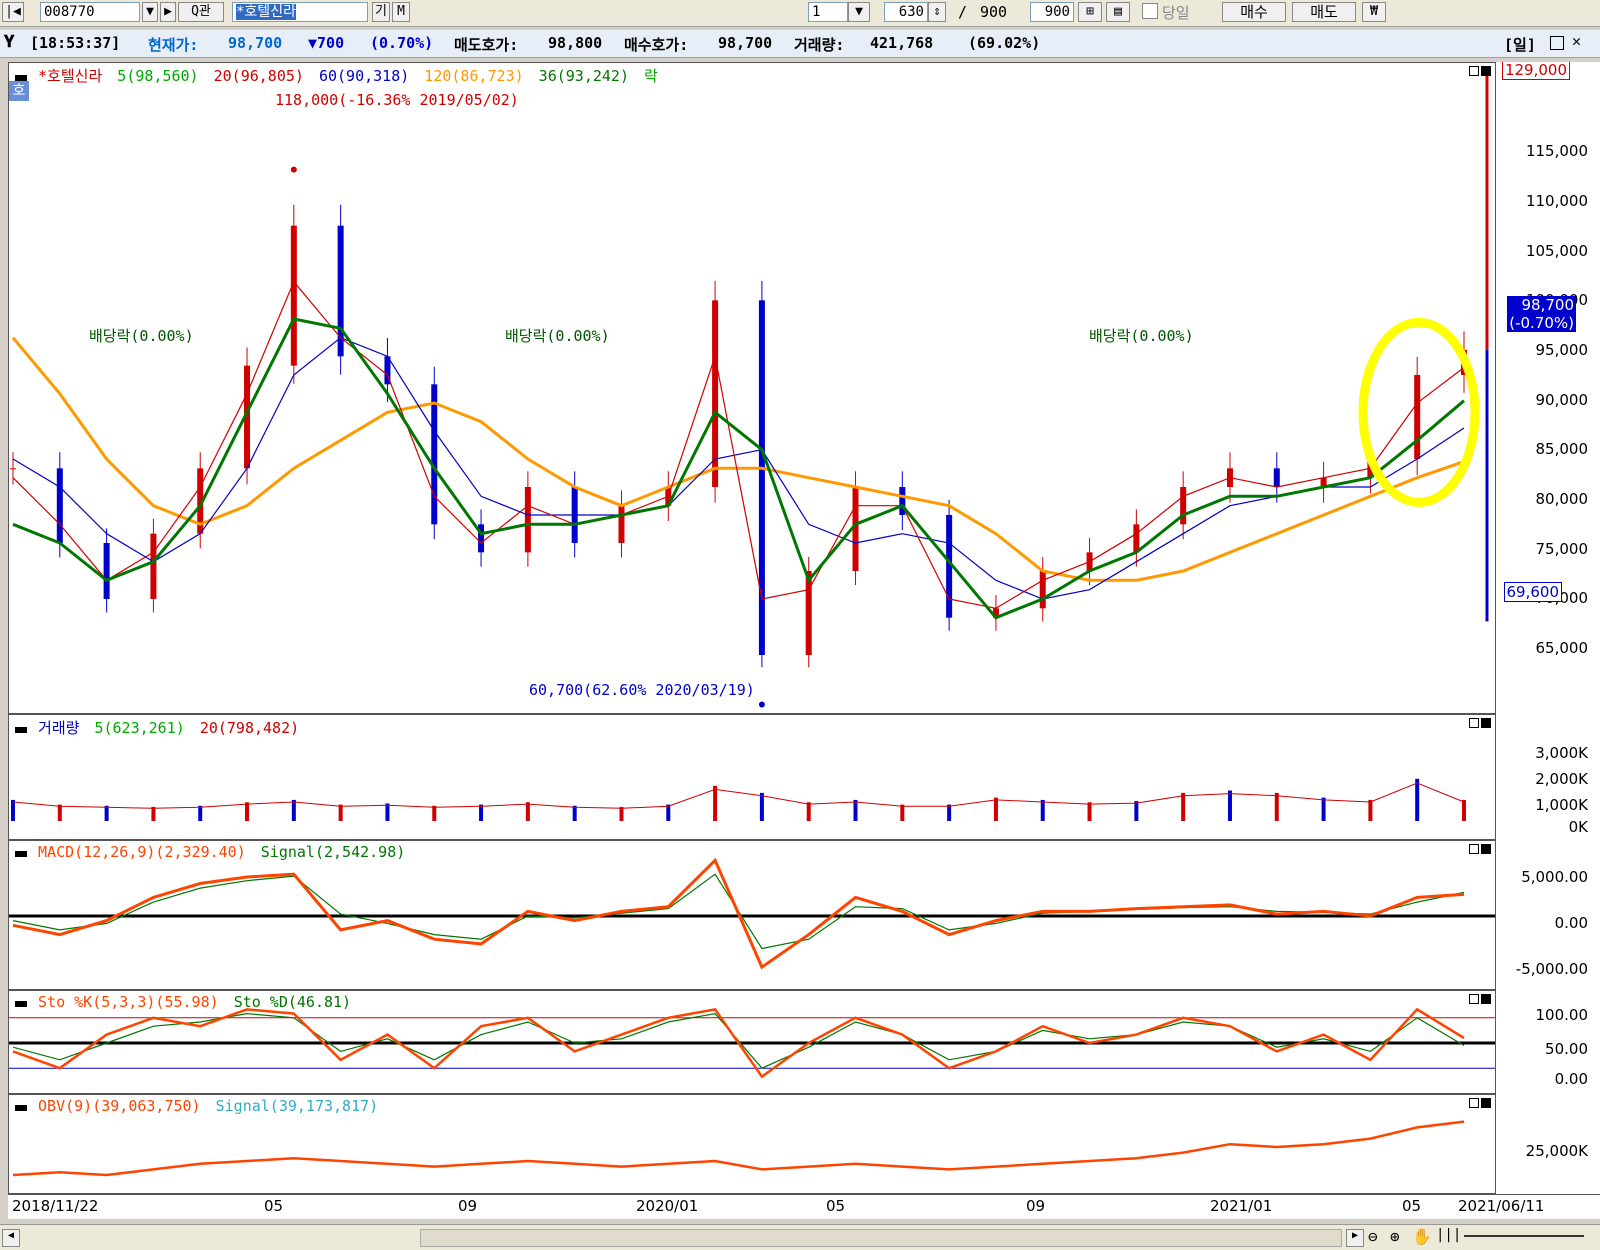  I want to click on gi-button: 기, so click(381, 12).